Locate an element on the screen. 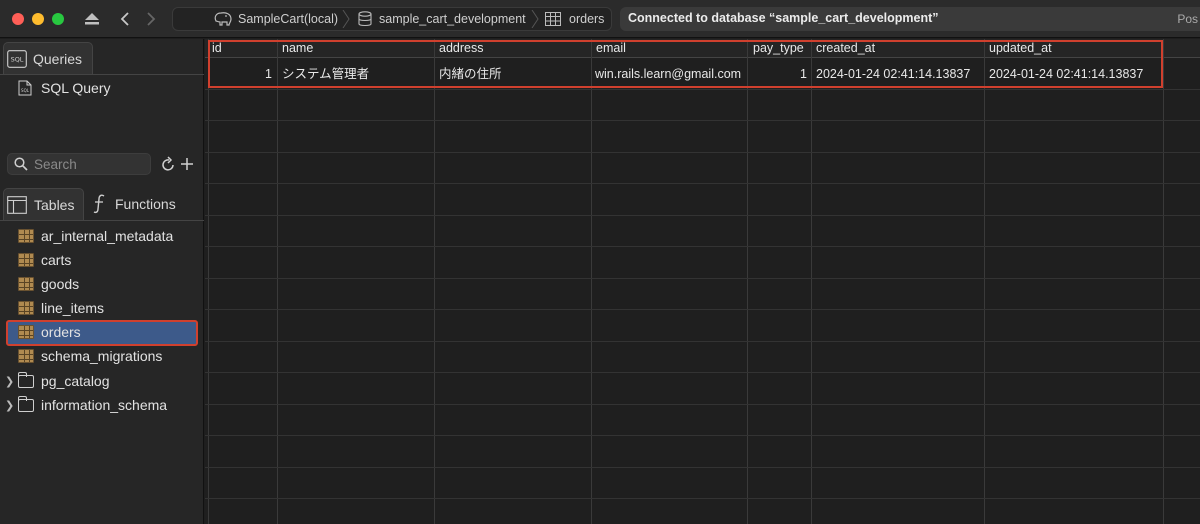  cell-name: システム管理者 is located at coordinates (357, 74).